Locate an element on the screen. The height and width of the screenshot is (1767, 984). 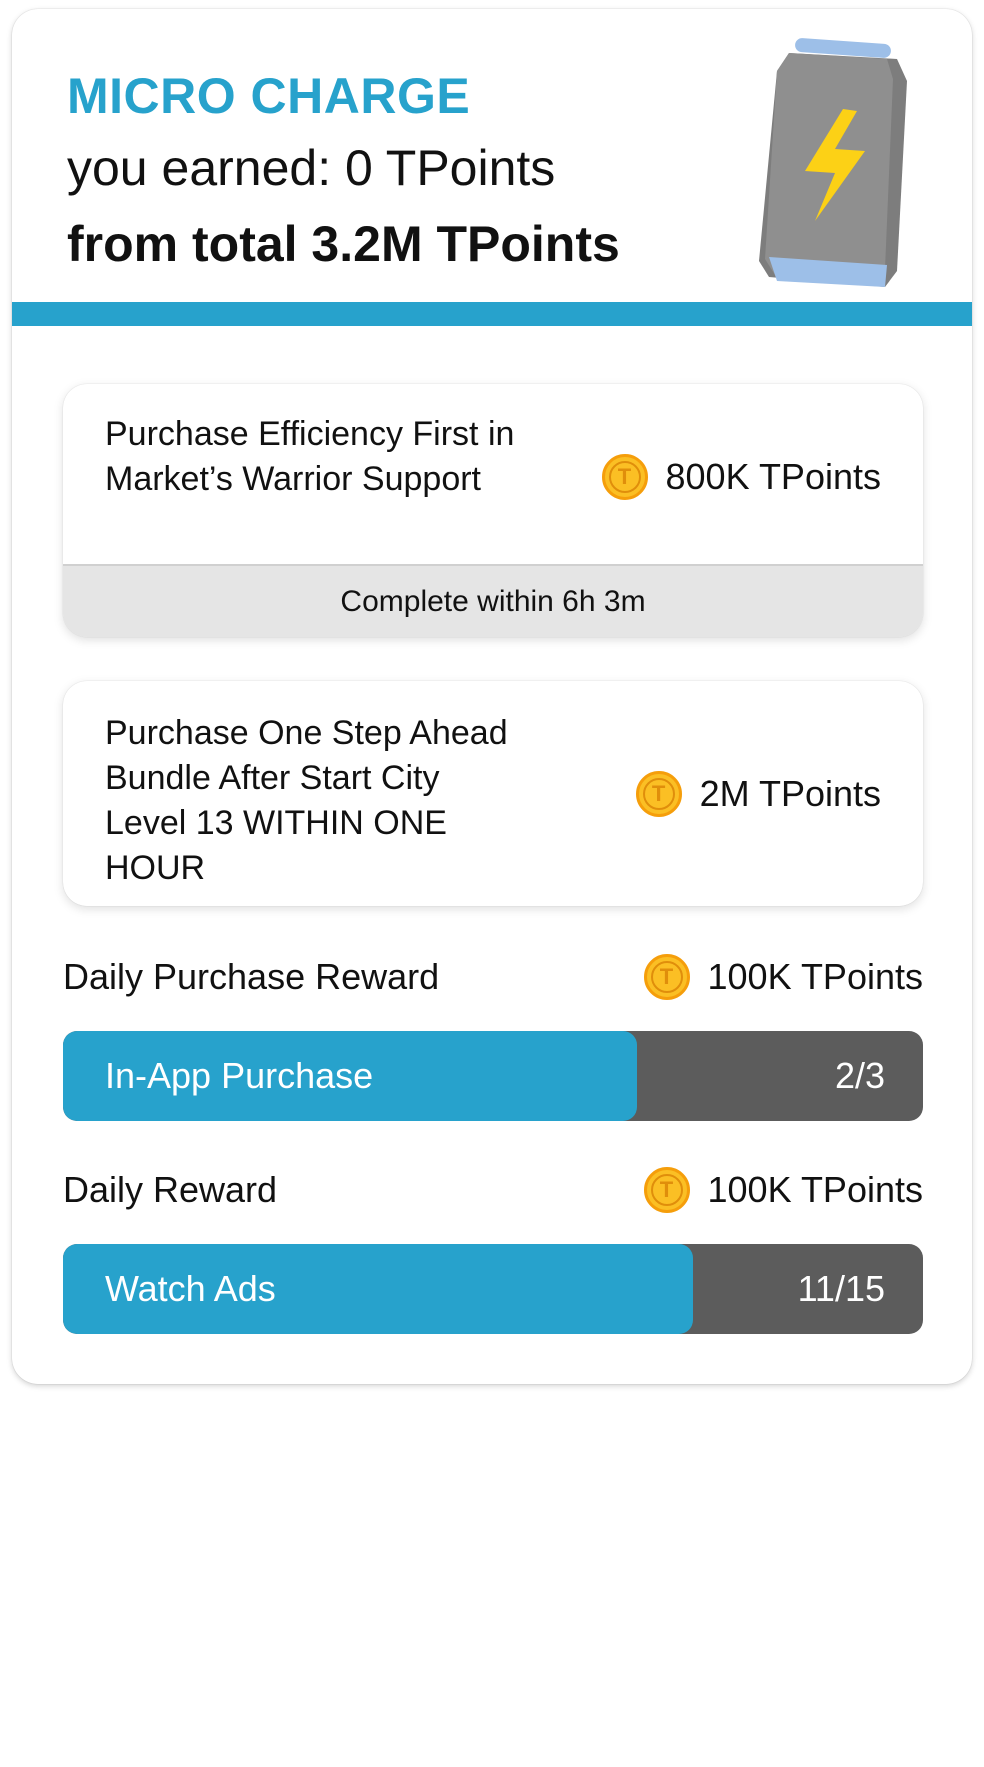
progress-label: Watch Ads is located at coordinates (190, 1288).